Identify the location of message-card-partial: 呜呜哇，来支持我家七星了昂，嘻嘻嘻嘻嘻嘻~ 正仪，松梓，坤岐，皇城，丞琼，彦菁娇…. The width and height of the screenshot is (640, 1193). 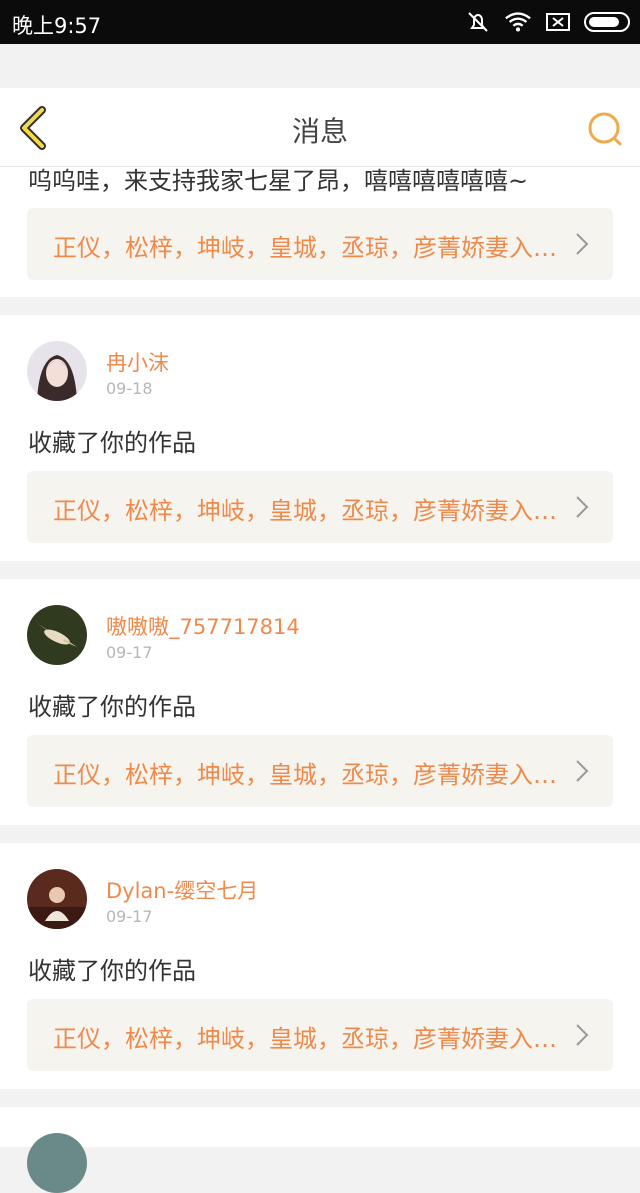
(320, 232).